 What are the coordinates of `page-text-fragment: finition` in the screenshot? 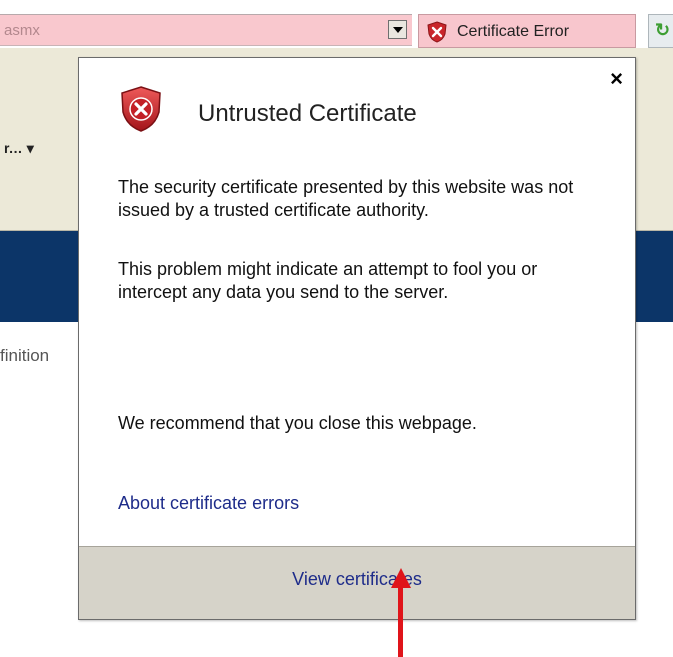 It's located at (25, 355).